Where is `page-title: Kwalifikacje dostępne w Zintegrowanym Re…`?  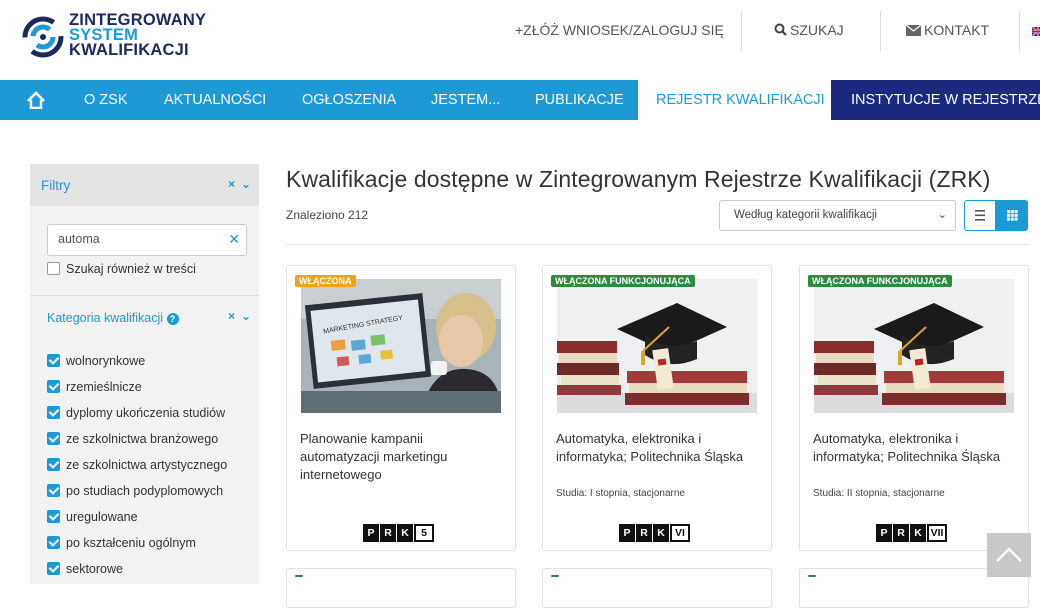 page-title: Kwalifikacje dostępne w Zintegrowanym Re… is located at coordinates (638, 179).